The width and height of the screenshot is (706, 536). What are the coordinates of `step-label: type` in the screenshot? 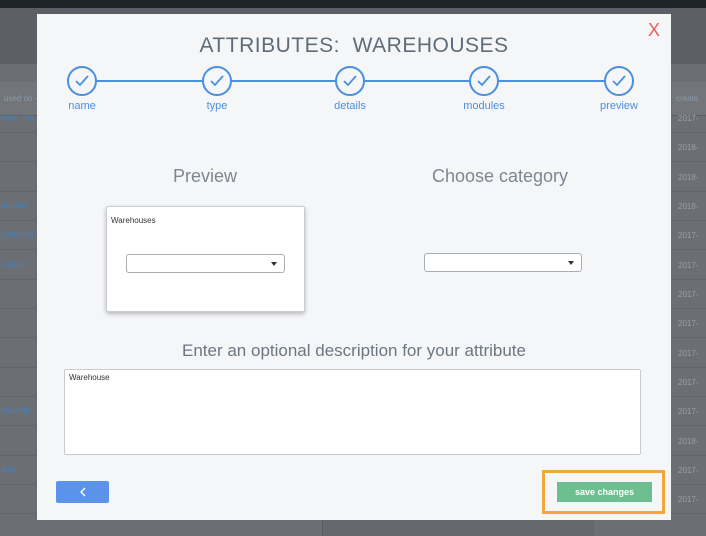 It's located at (217, 106).